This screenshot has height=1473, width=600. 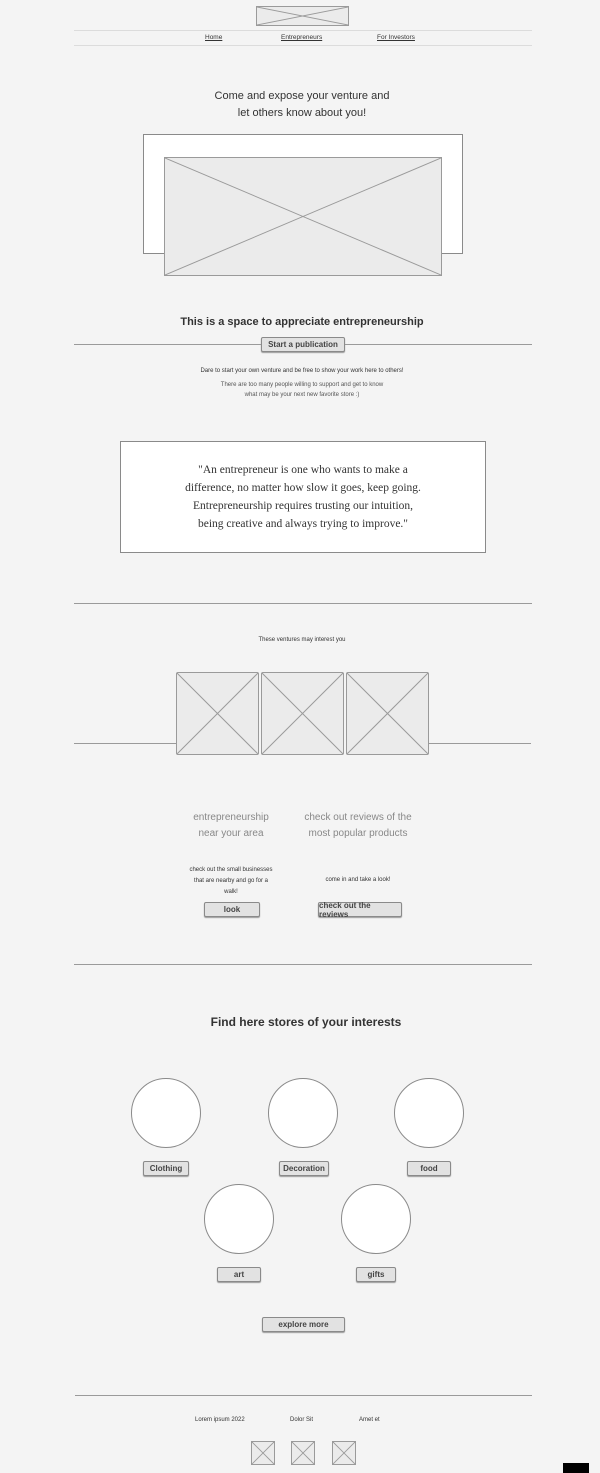 I want to click on features-divider, so click(x=303, y=964).